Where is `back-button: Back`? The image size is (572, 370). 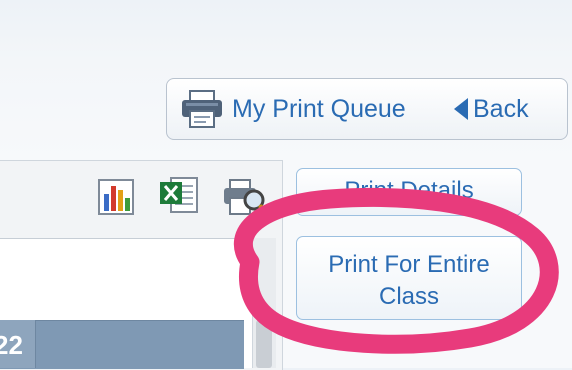
back-button: Back is located at coordinates (491, 109).